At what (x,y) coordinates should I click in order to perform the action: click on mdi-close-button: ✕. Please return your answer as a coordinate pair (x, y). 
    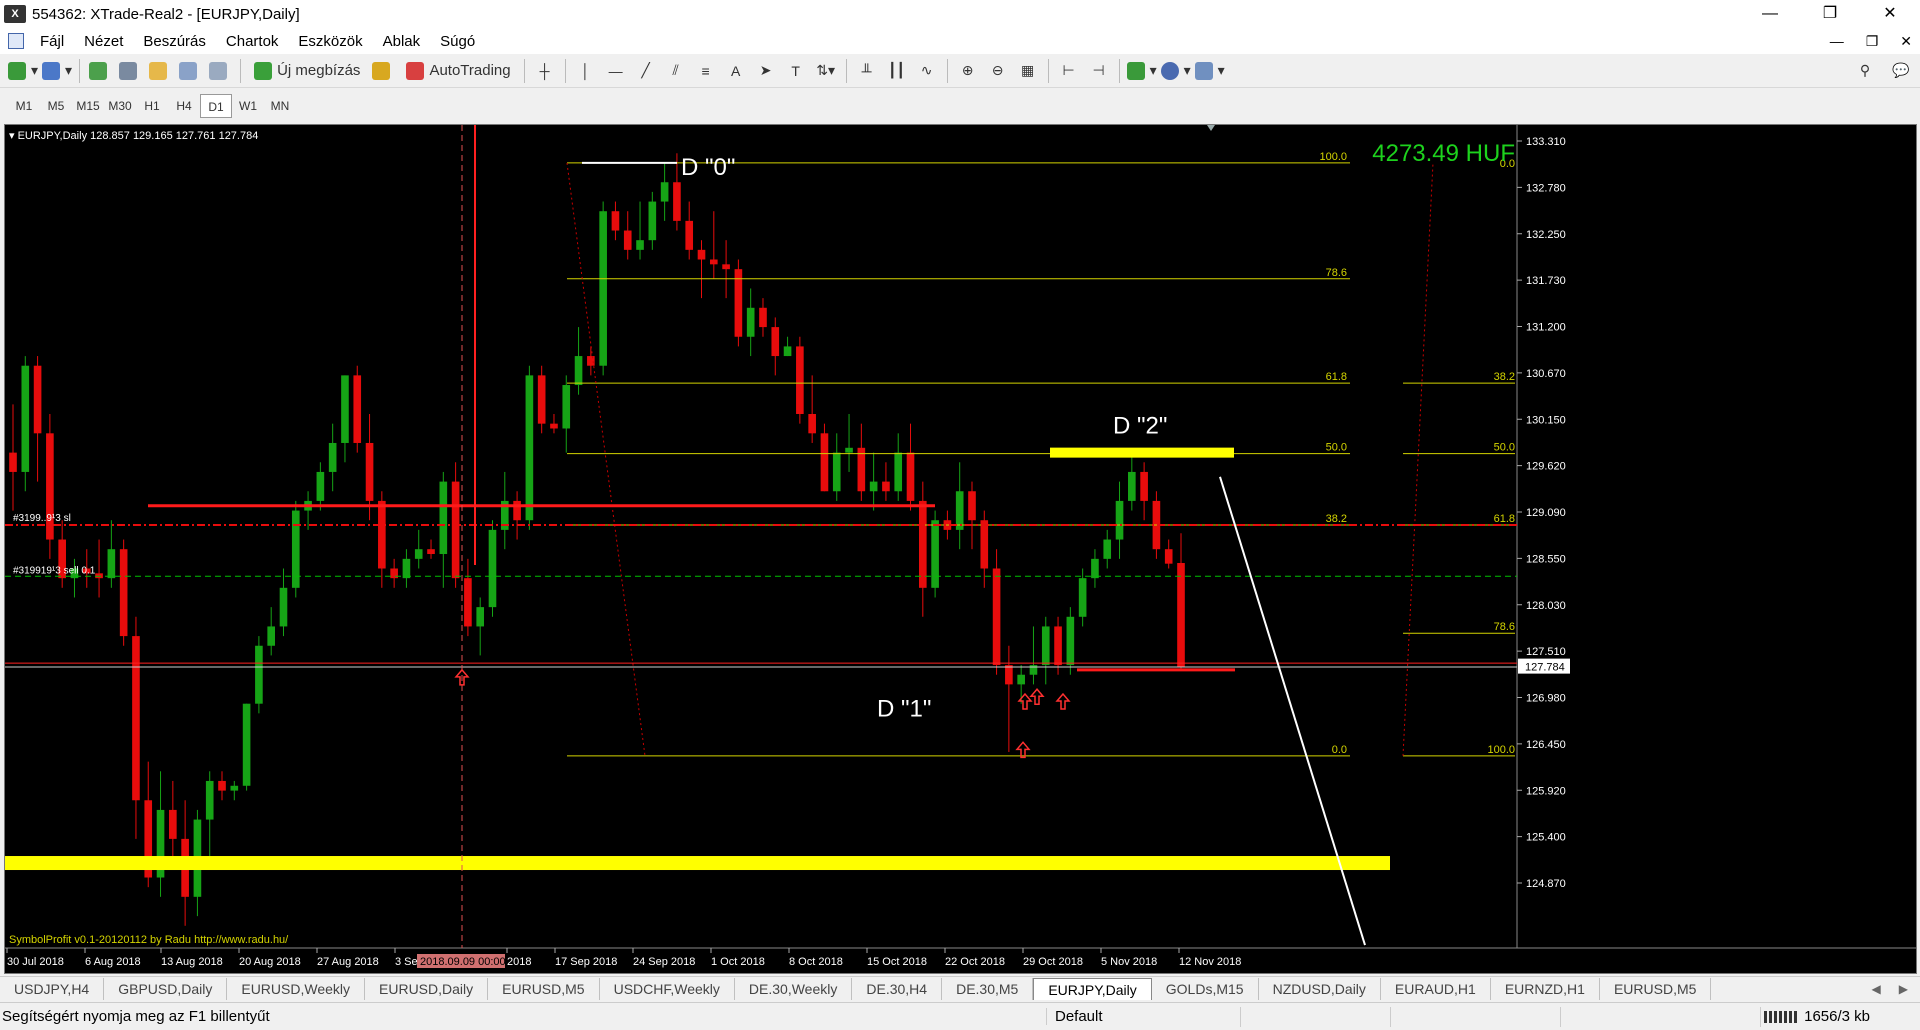
    Looking at the image, I should click on (1906, 41).